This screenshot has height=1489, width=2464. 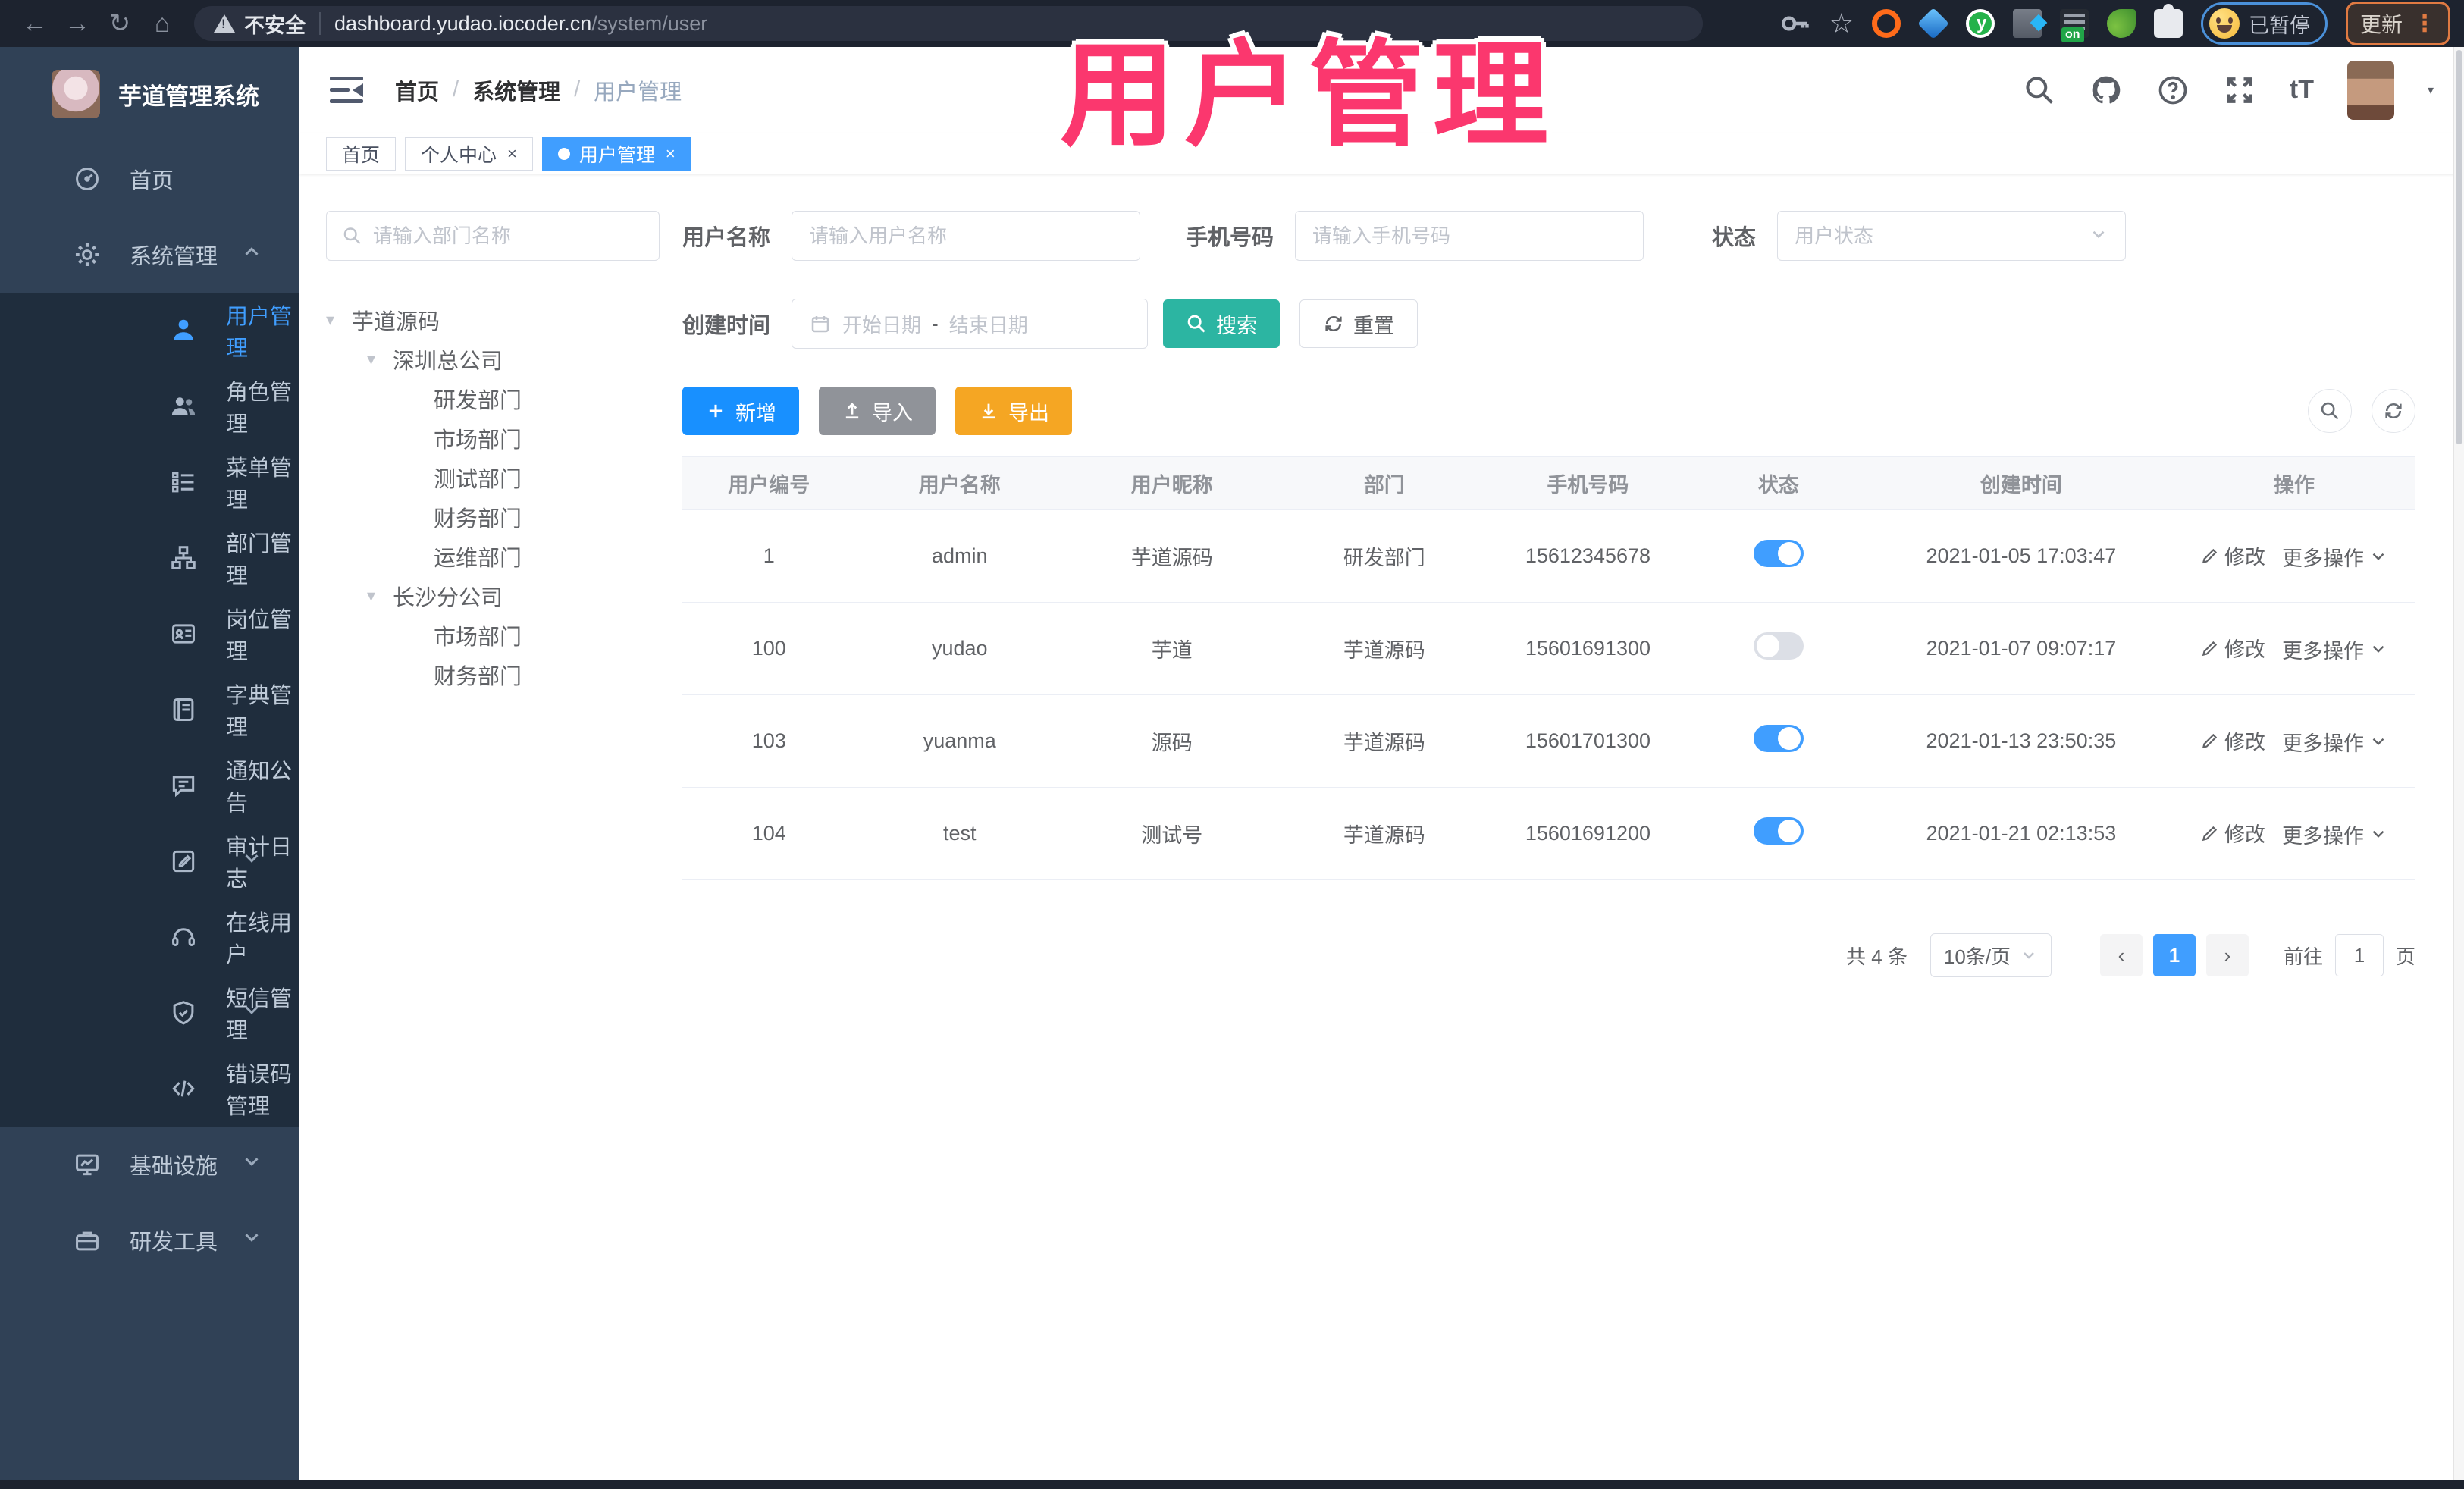 What do you see at coordinates (508, 236) in the screenshot?
I see `department-search-field` at bounding box center [508, 236].